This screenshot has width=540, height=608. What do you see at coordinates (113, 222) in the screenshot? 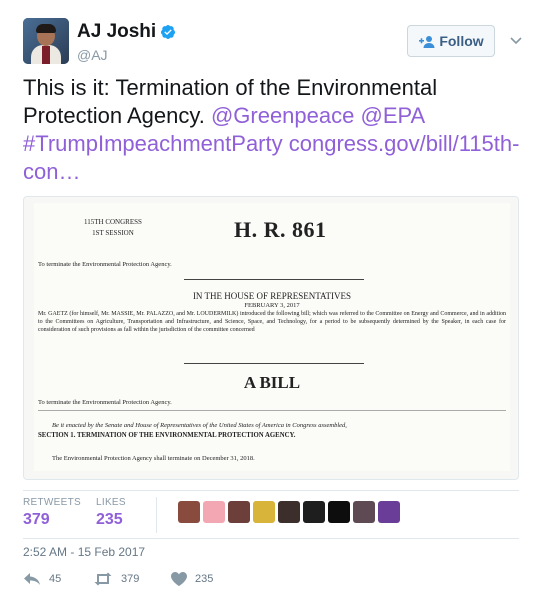
I see `congress-label: 115TH CONGRESS` at bounding box center [113, 222].